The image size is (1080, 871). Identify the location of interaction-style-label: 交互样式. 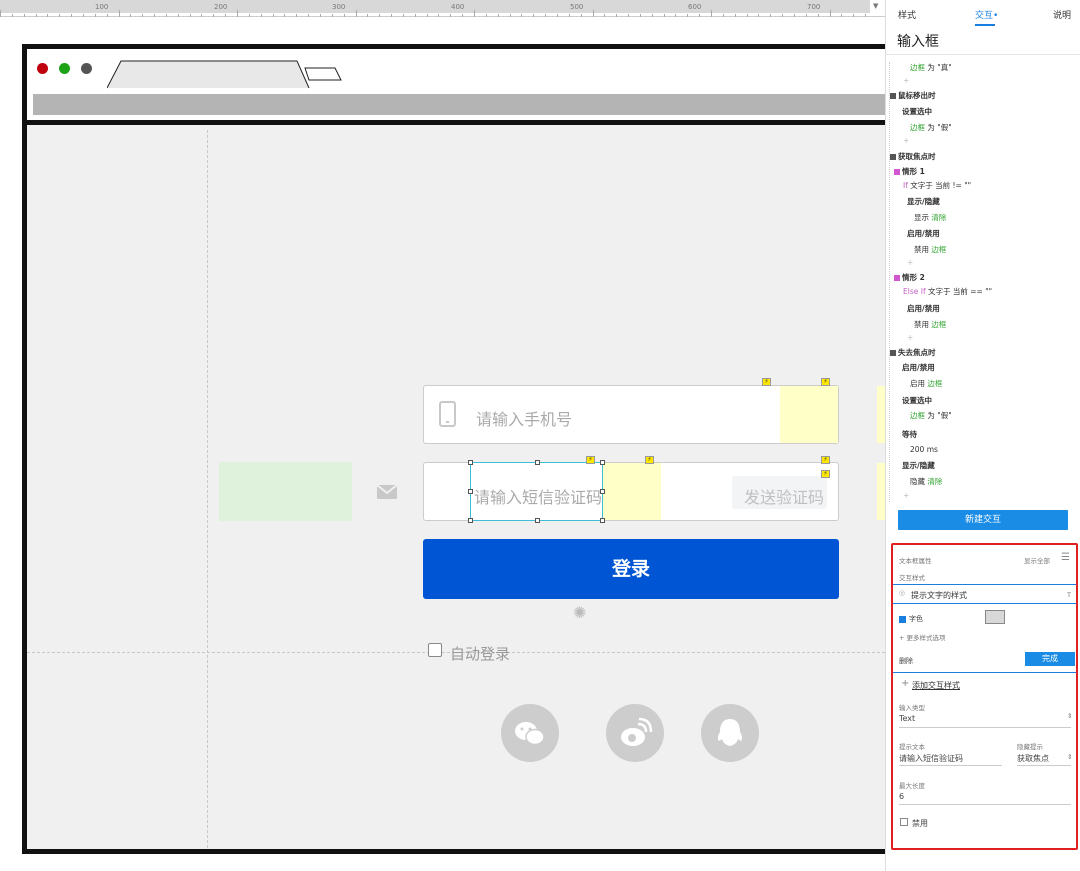
(912, 578).